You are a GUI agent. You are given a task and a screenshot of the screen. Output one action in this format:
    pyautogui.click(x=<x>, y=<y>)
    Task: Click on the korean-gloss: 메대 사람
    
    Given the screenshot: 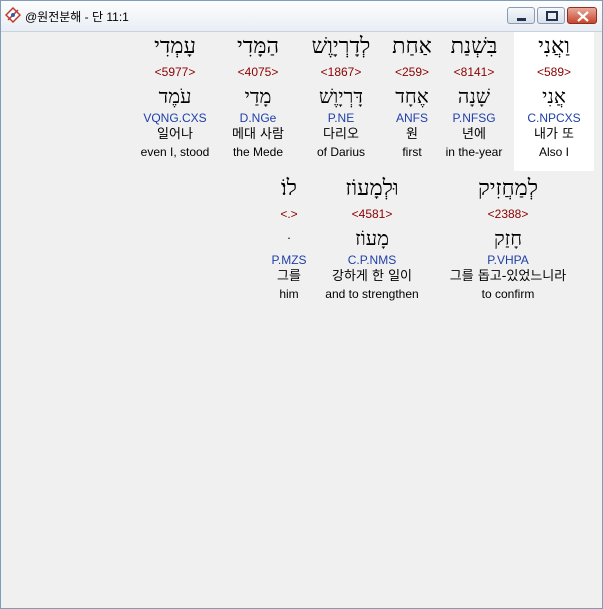 What is the action you would take?
    pyautogui.click(x=258, y=134)
    